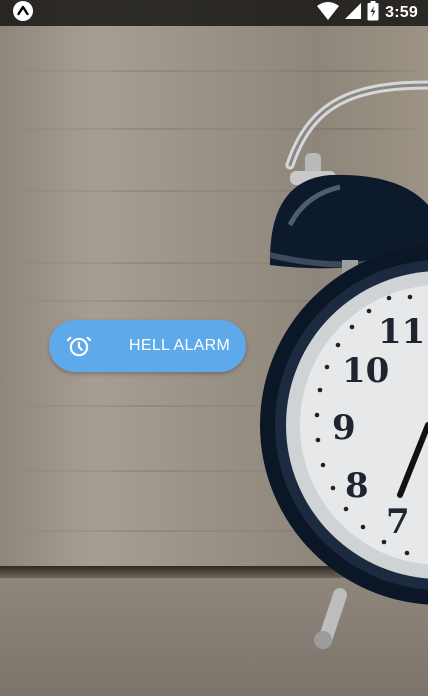  I want to click on cell-signal-icon, so click(353, 13).